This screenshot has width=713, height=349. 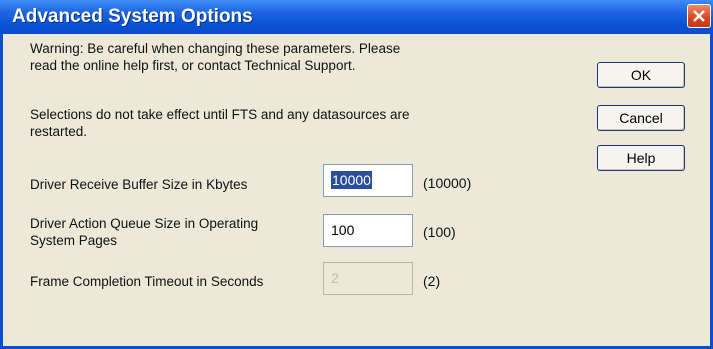 I want to click on close-button, so click(x=699, y=16).